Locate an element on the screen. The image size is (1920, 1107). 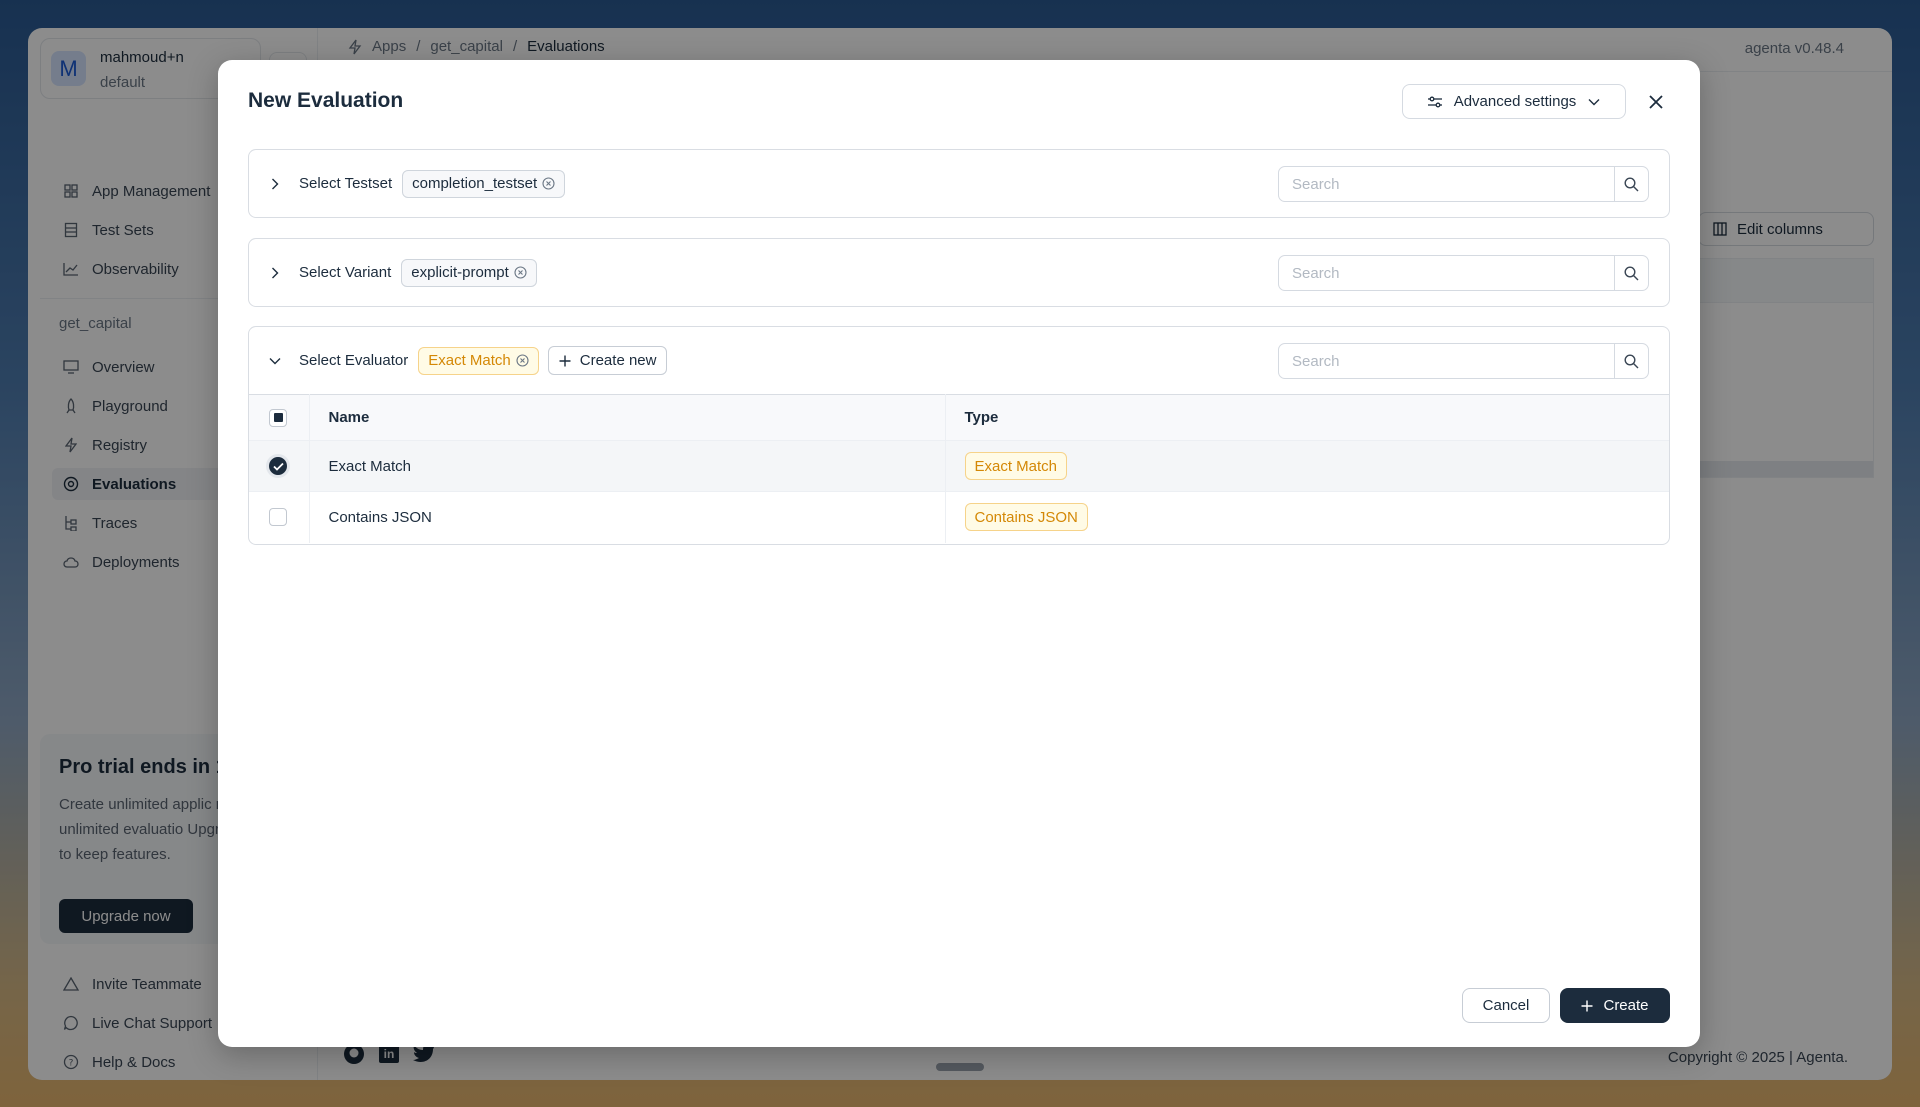
create-label: Create is located at coordinates (1626, 1005).